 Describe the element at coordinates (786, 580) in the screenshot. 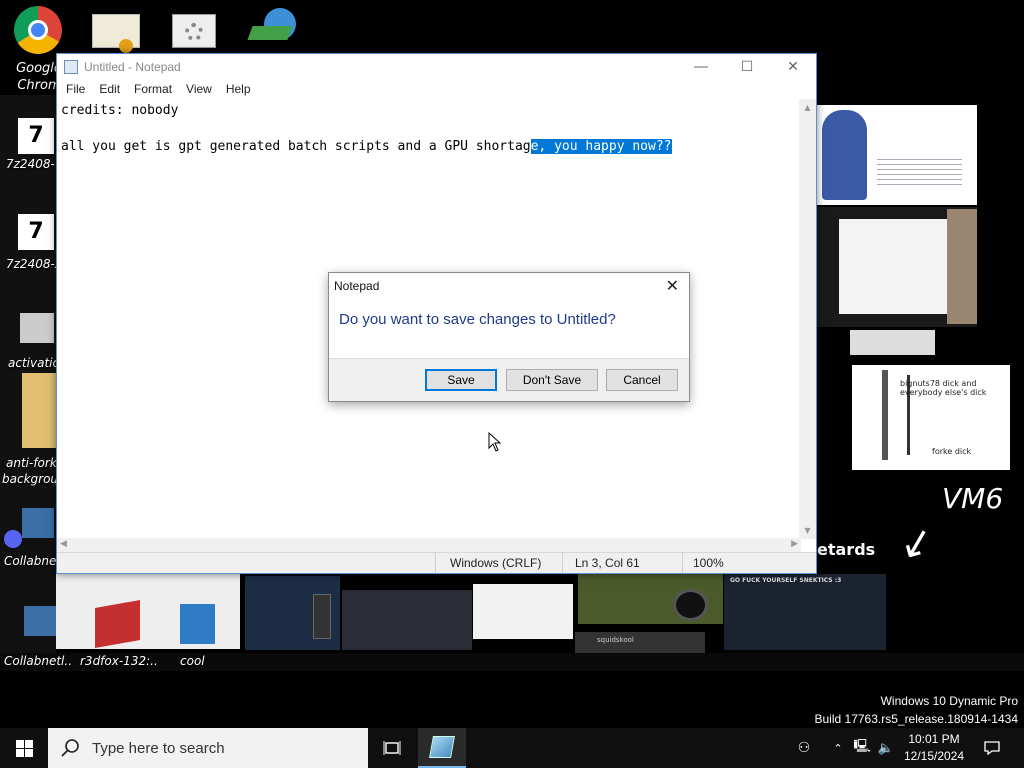

I see `chat-heading: GO FUCK YOURSELF SNEKTICS :3` at that location.